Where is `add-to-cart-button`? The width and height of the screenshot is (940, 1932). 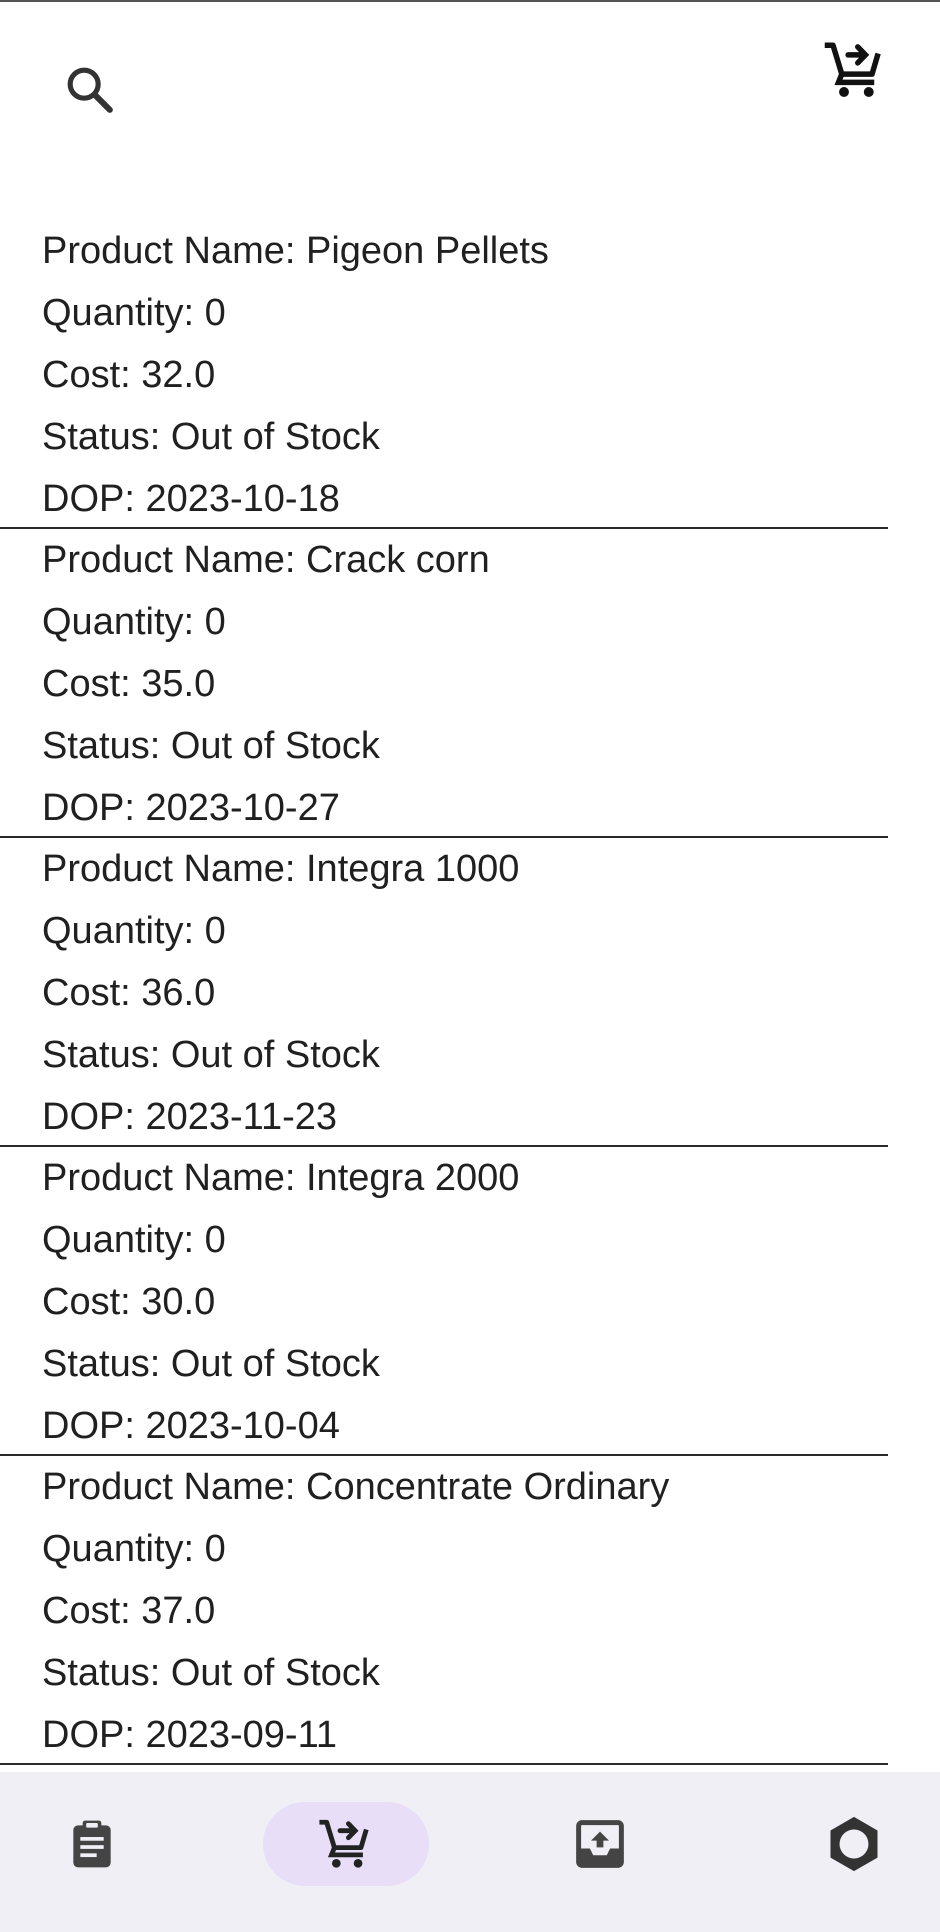
add-to-cart-button is located at coordinates (855, 70).